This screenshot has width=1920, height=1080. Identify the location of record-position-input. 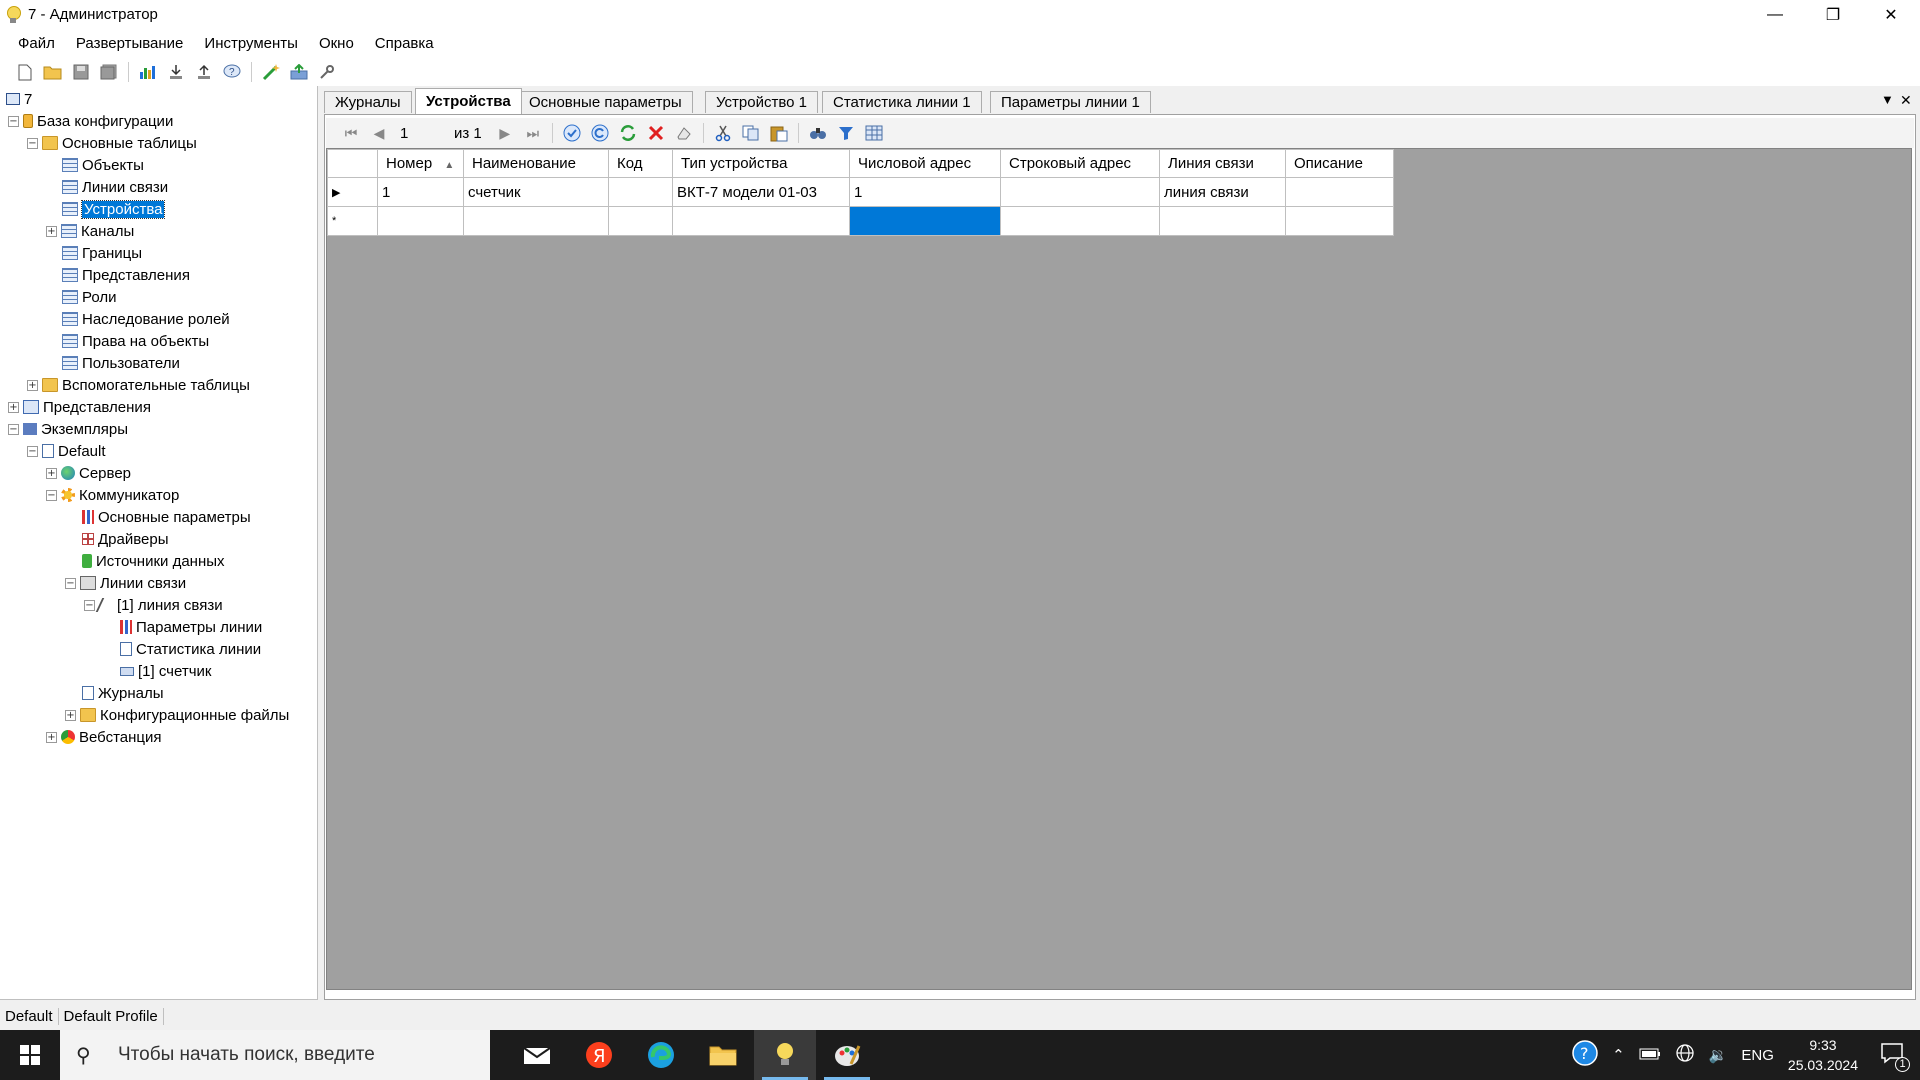
(422, 133).